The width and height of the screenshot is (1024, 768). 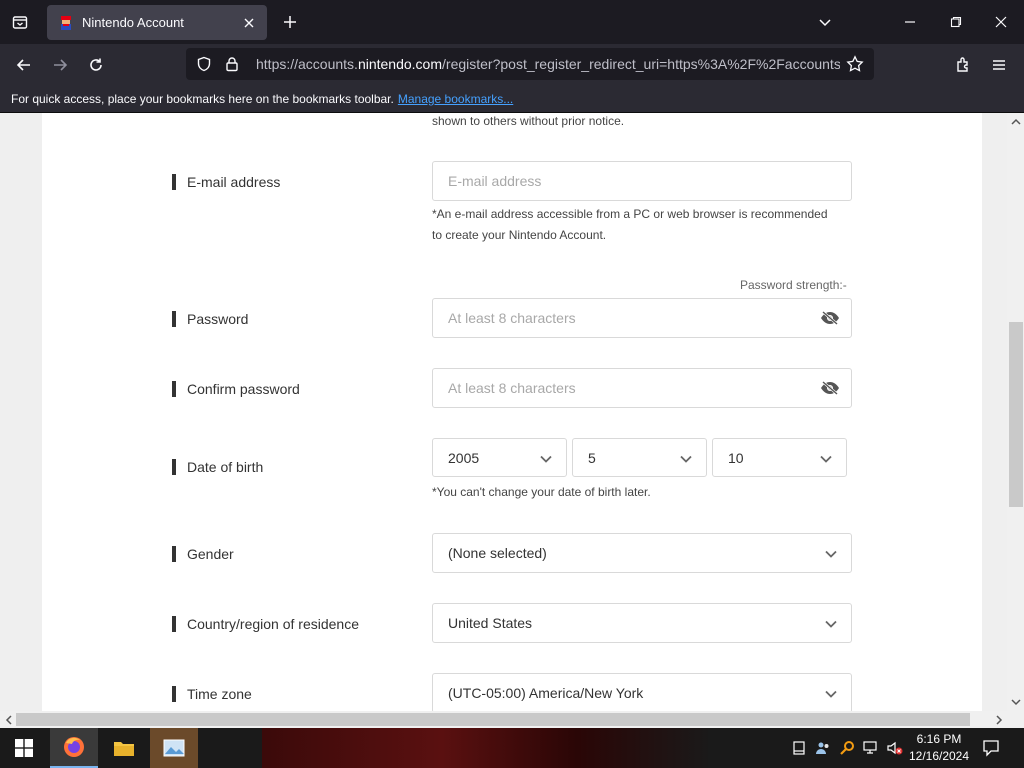 I want to click on search-key-icon, so click(x=847, y=748).